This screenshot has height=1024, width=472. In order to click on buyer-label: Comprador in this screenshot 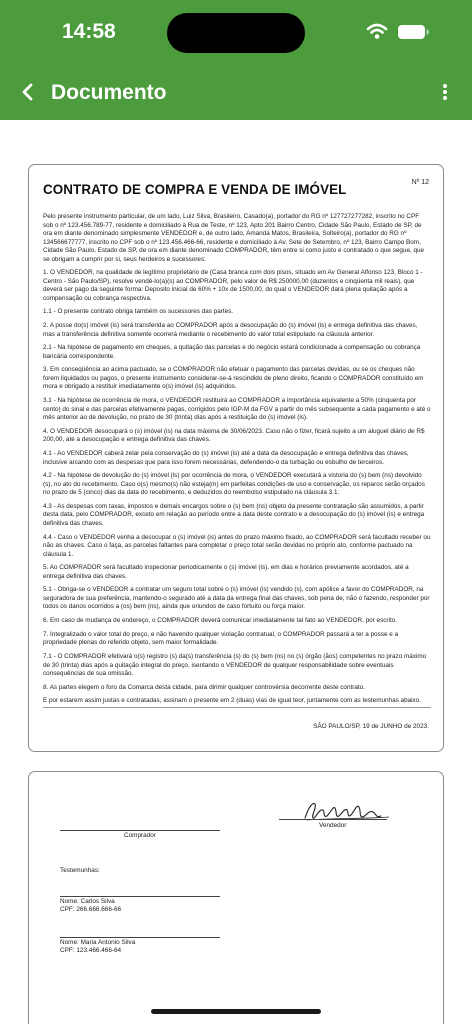, I will do `click(140, 835)`.